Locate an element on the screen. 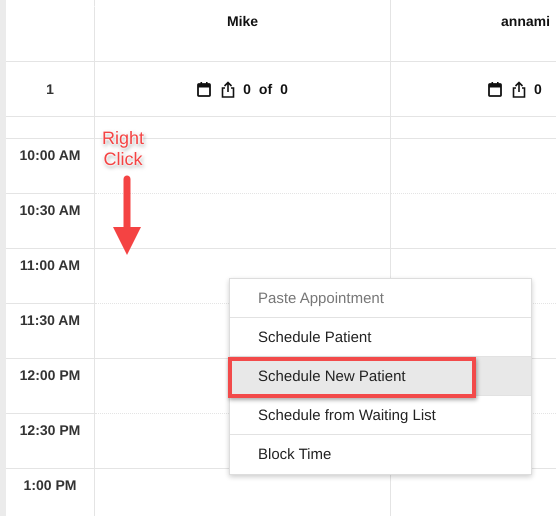 The width and height of the screenshot is (556, 516). time-label: 11:30 AM is located at coordinates (50, 320).